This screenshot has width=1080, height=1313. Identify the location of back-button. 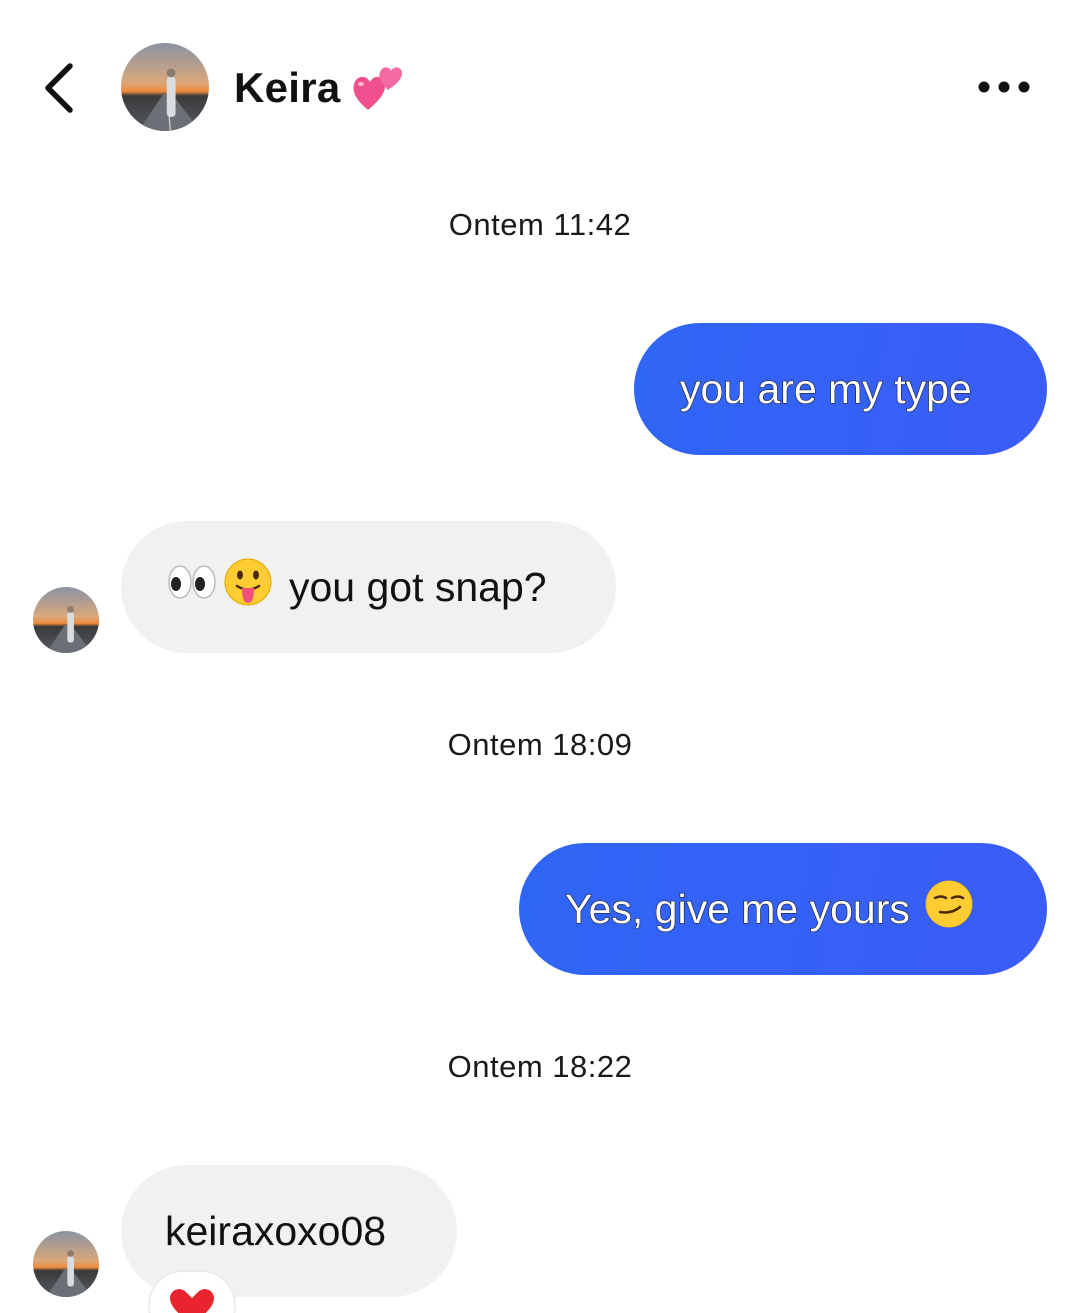
(61, 88).